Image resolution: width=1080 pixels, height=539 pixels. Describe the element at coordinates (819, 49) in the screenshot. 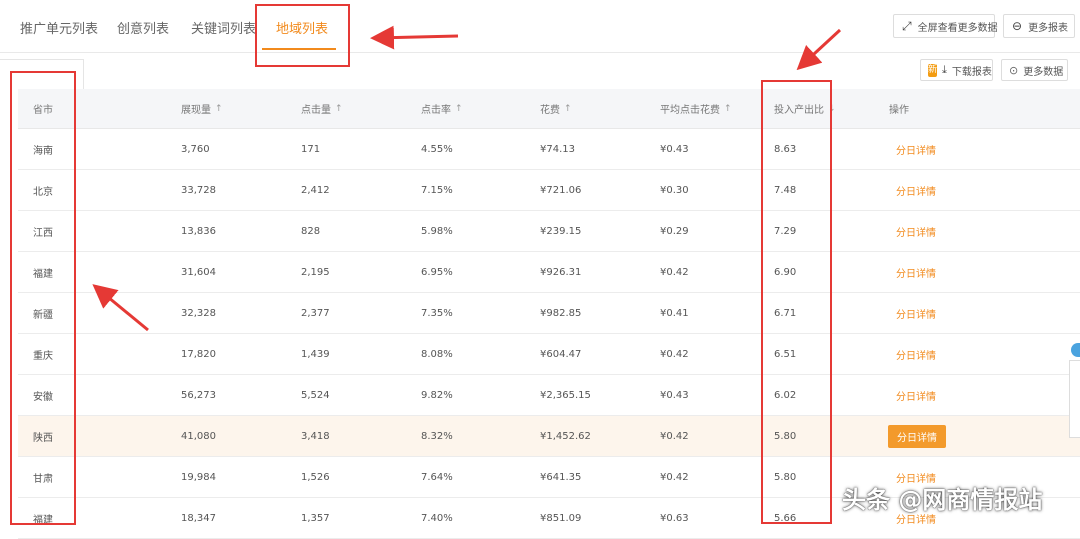

I see `arrow-to-roi-column` at that location.